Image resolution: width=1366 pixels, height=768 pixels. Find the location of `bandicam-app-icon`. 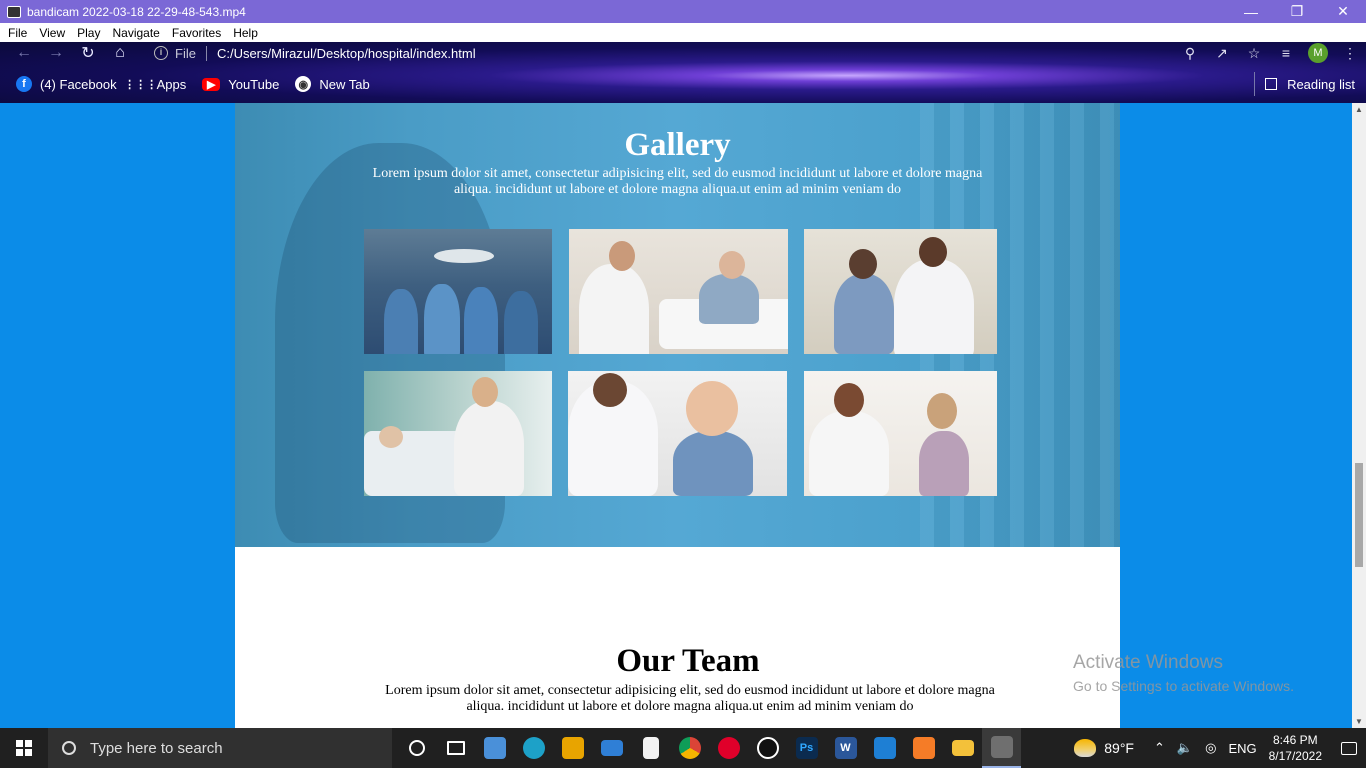

bandicam-app-icon is located at coordinates (14, 11).